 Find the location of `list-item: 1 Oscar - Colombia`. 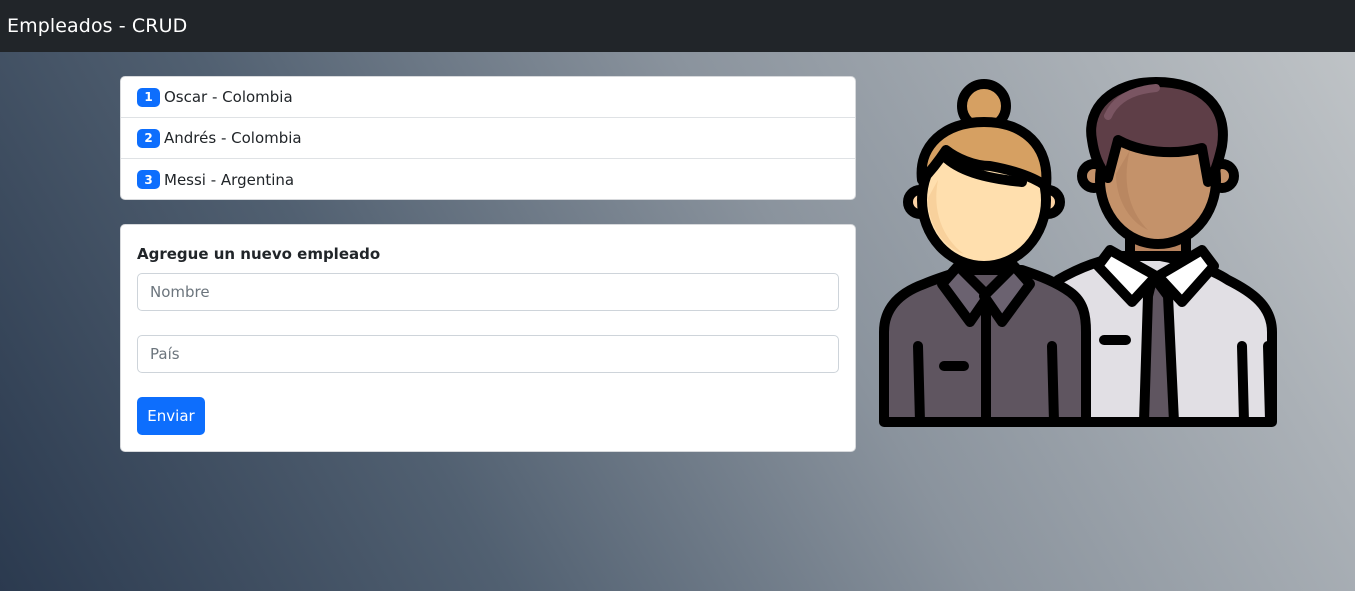

list-item: 1 Oscar - Colombia is located at coordinates (488, 97).